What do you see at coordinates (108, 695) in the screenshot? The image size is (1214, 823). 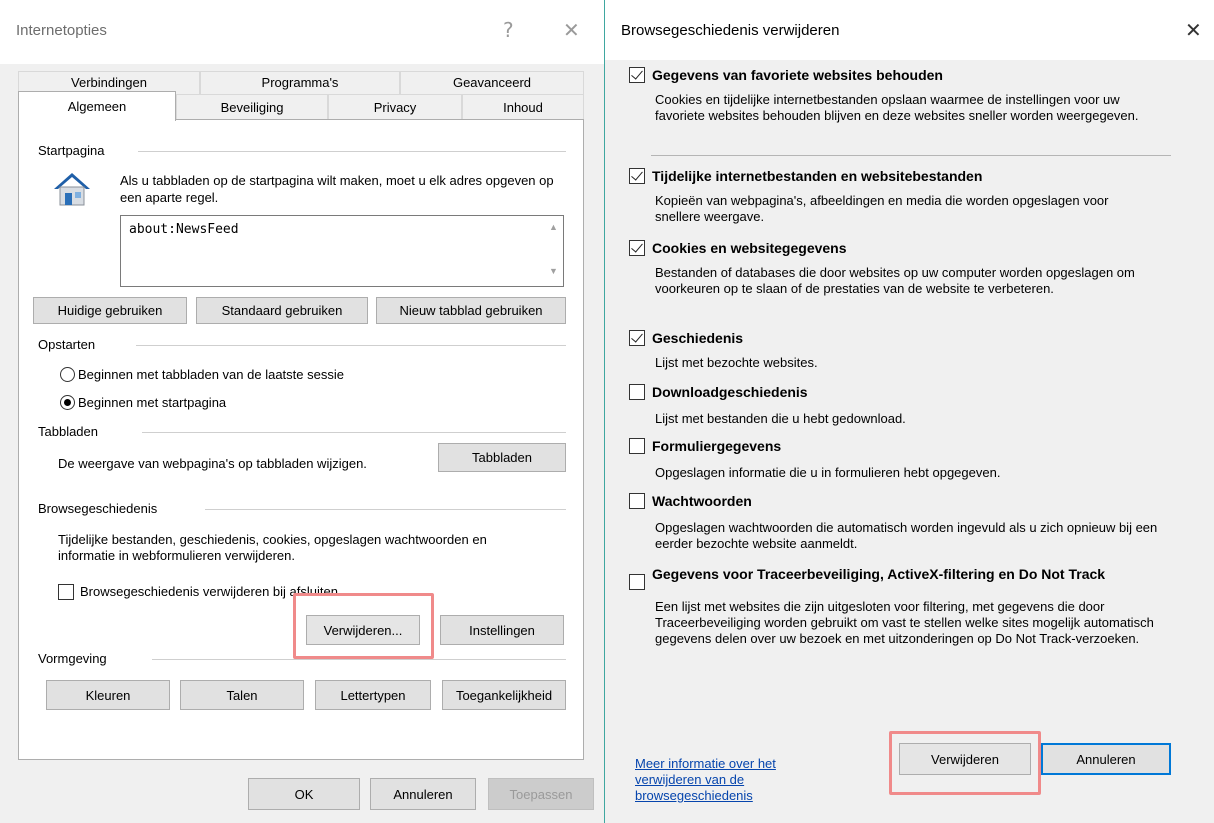 I see `colors-button: Kleuren` at bounding box center [108, 695].